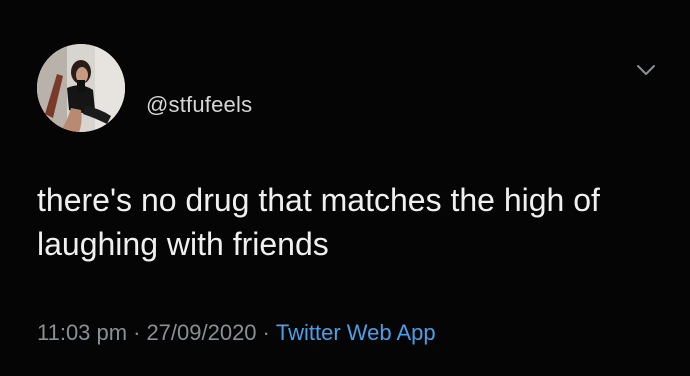  Describe the element at coordinates (201, 332) in the screenshot. I see `tweet-date: 27/09/2020` at that location.